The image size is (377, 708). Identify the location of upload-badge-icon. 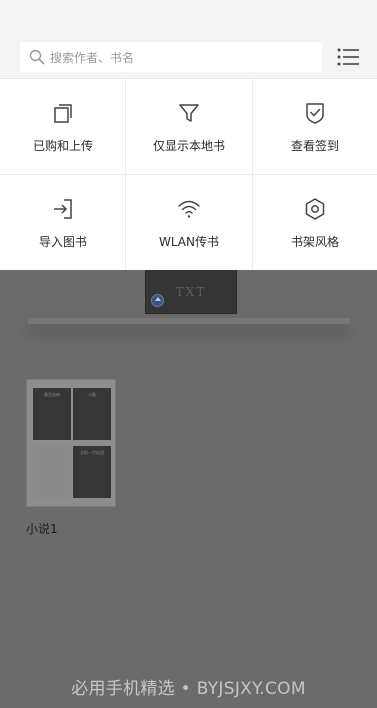
(157, 300).